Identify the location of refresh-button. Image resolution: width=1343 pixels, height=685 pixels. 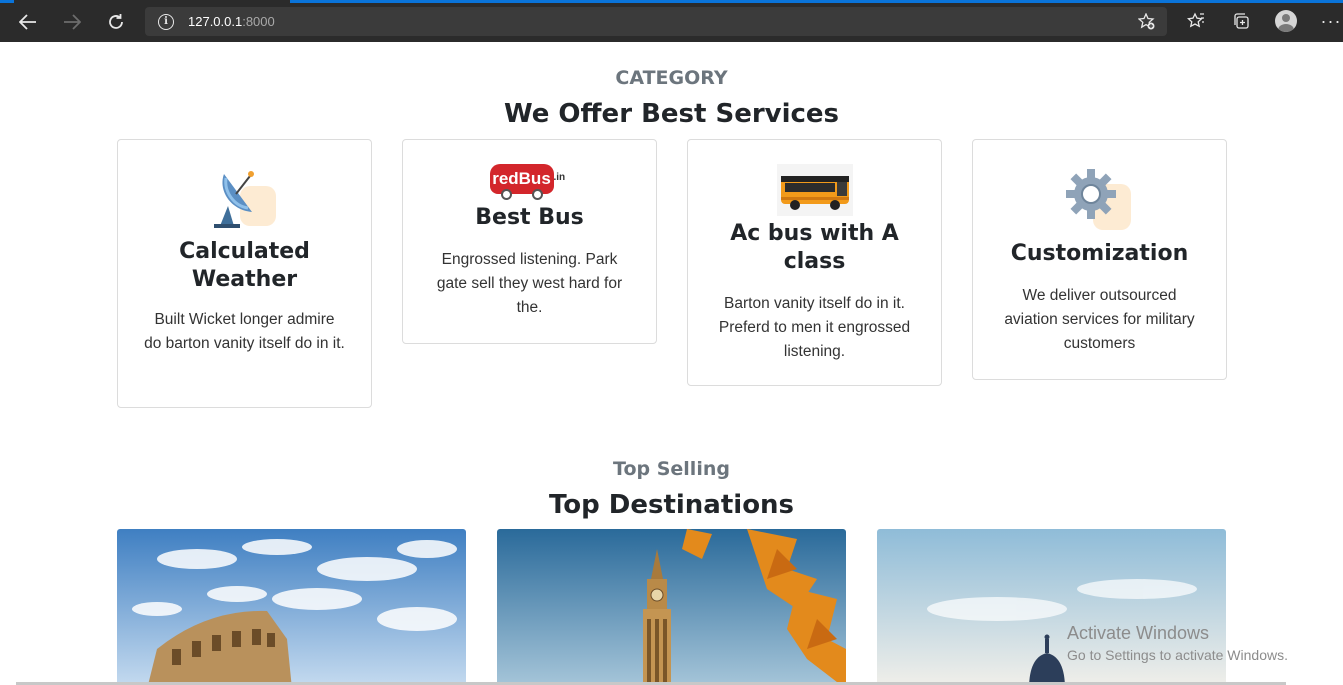
(116, 22).